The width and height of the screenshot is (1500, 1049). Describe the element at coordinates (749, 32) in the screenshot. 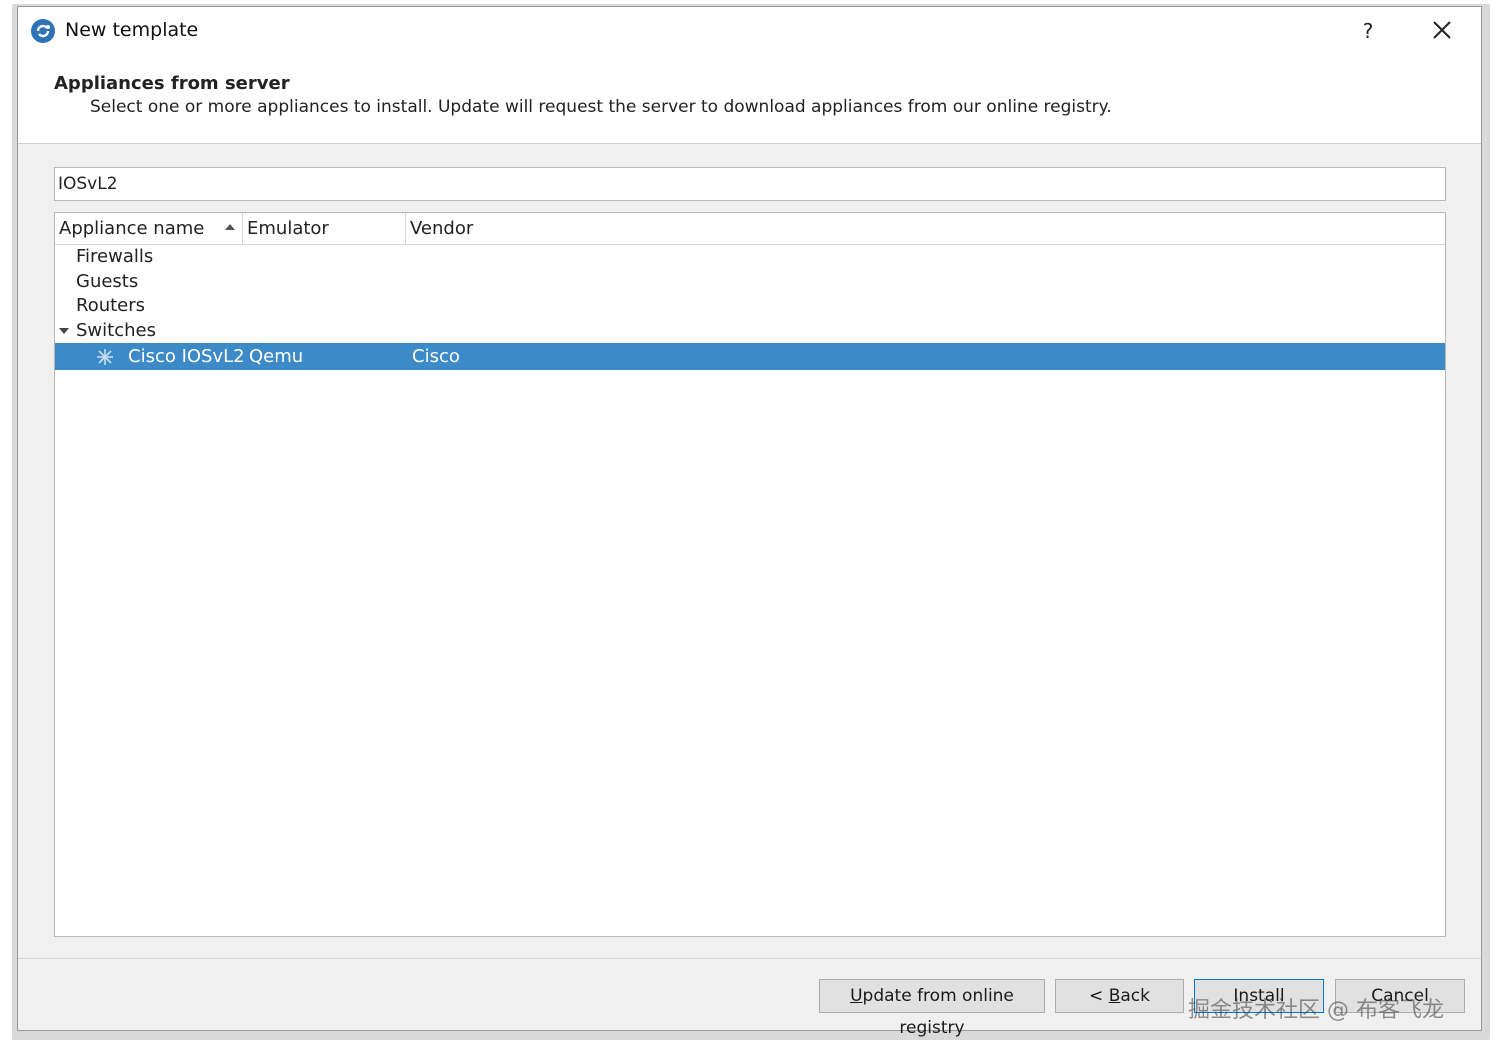

I see `title-bar: New template ?` at that location.